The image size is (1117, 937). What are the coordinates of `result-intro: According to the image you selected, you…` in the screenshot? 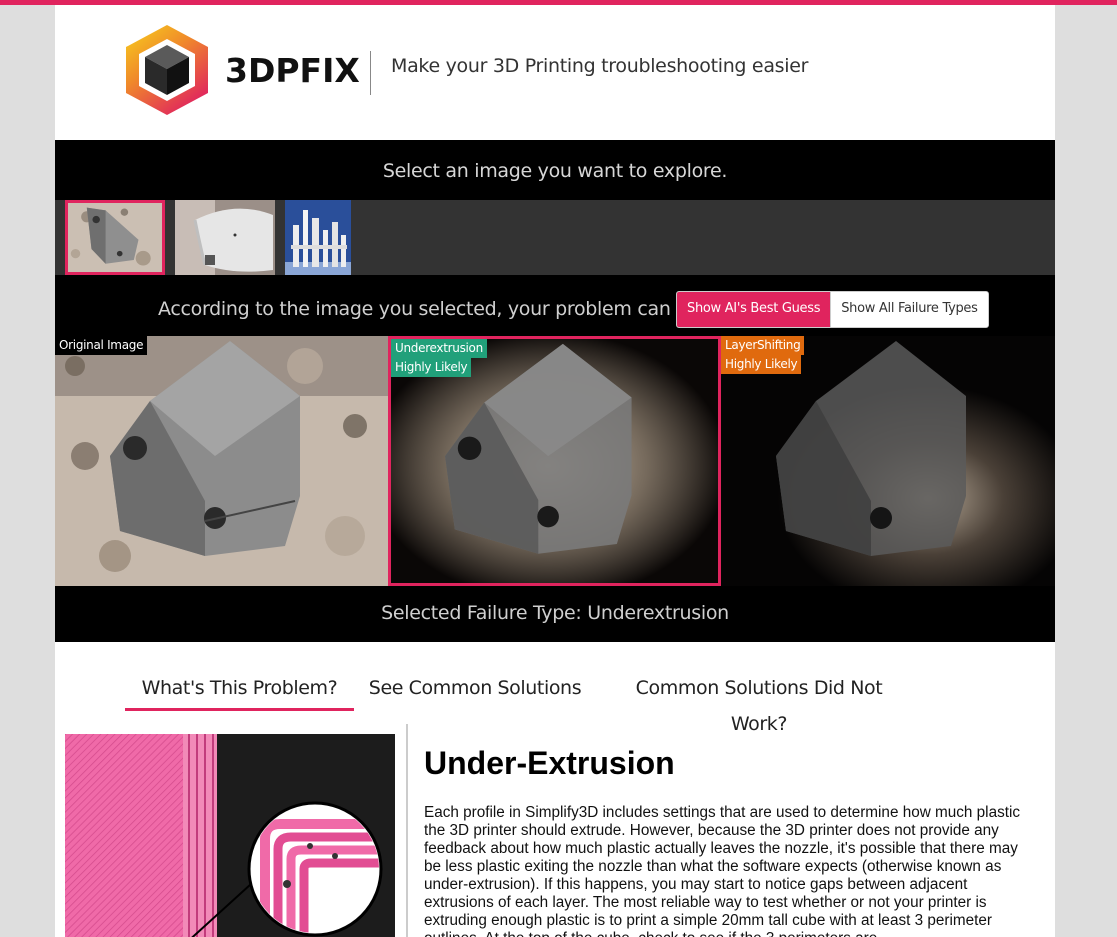 It's located at (437, 309).